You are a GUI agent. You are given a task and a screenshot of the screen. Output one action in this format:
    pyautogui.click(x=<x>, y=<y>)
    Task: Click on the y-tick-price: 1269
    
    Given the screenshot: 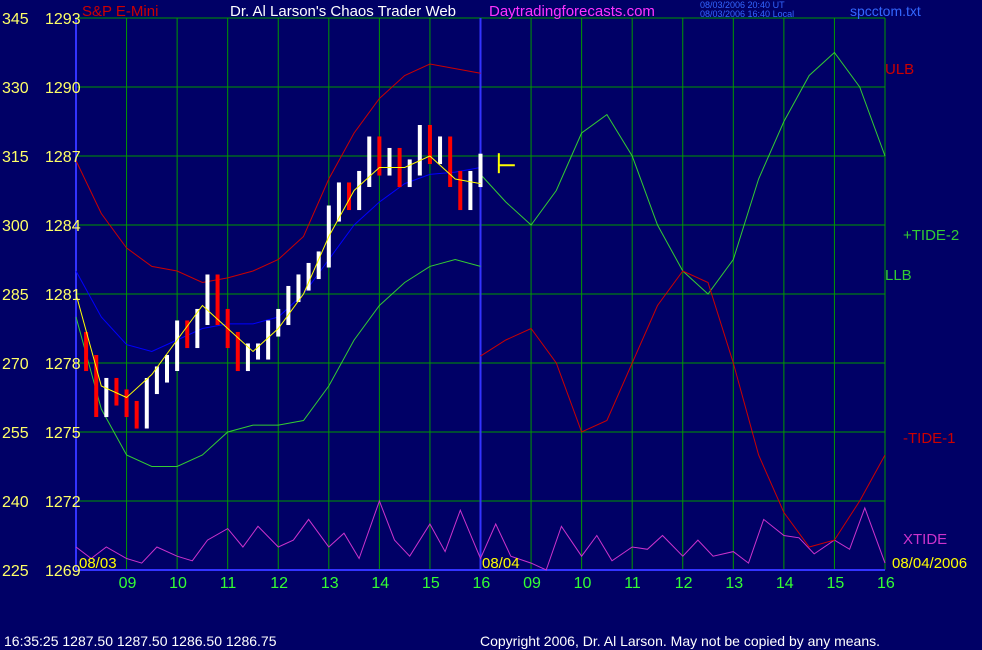 What is the action you would take?
    pyautogui.click(x=63, y=571)
    